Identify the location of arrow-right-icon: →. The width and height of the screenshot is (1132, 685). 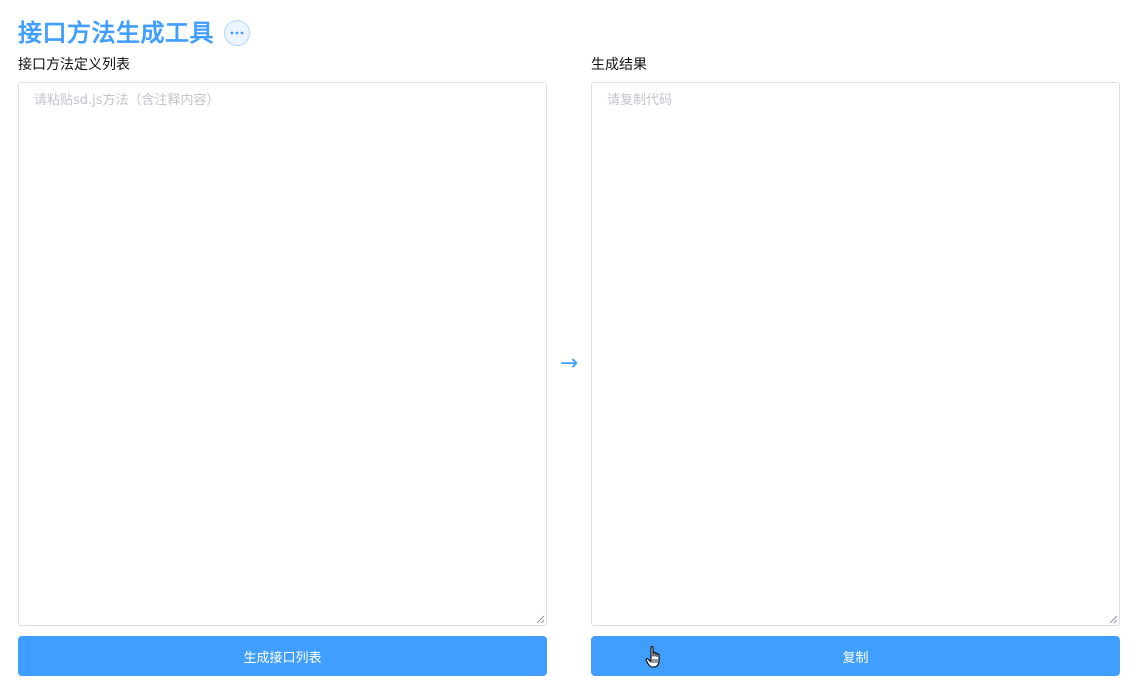
(569, 363).